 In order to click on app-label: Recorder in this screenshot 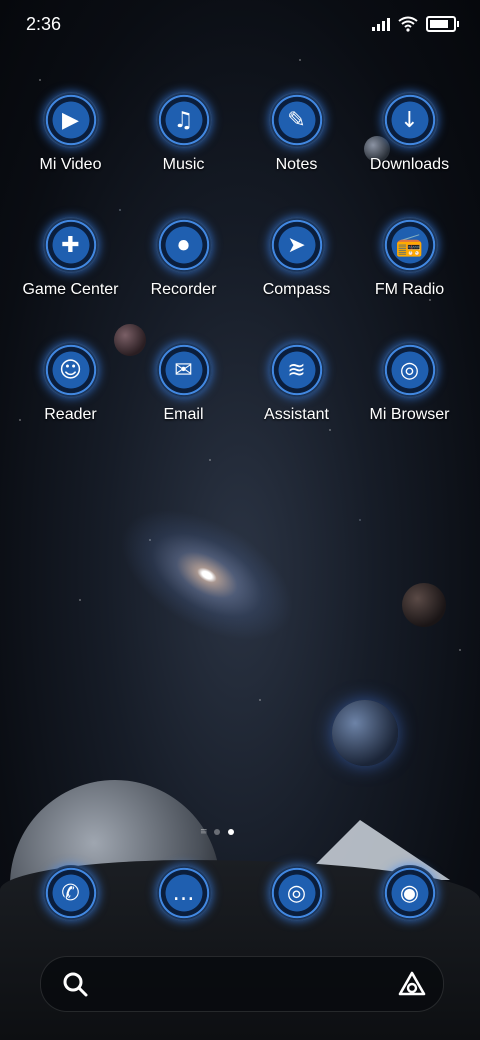, I will do `click(183, 289)`.